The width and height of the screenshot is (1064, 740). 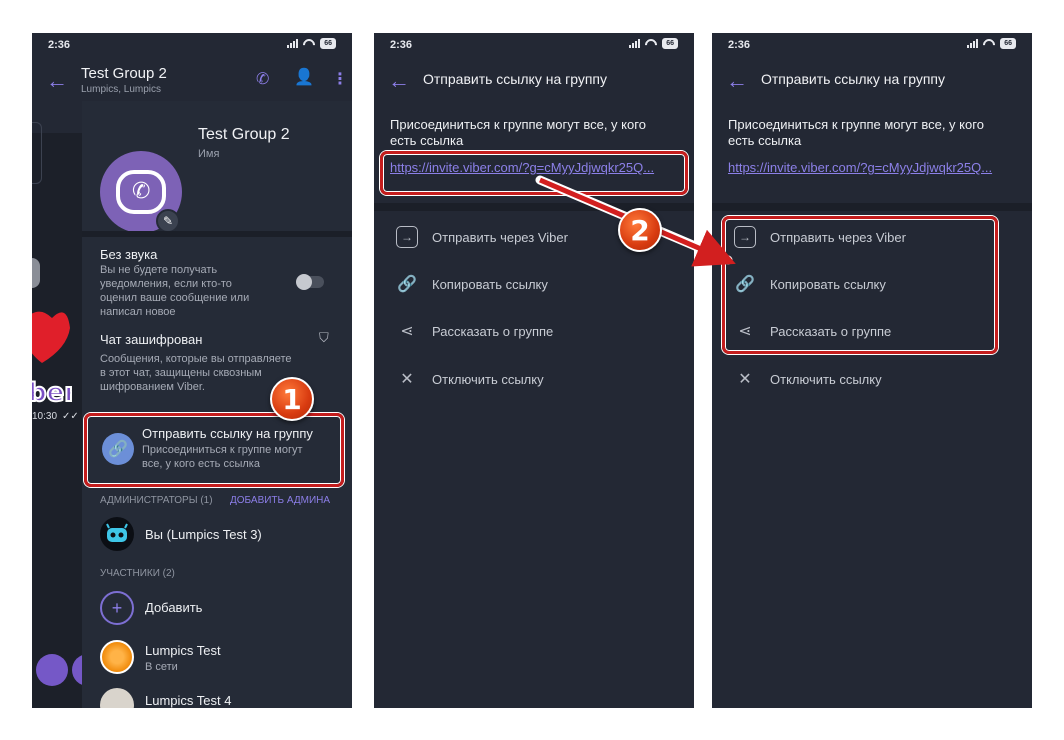 What do you see at coordinates (124, 73) in the screenshot?
I see `chat-title: Test Group 2` at bounding box center [124, 73].